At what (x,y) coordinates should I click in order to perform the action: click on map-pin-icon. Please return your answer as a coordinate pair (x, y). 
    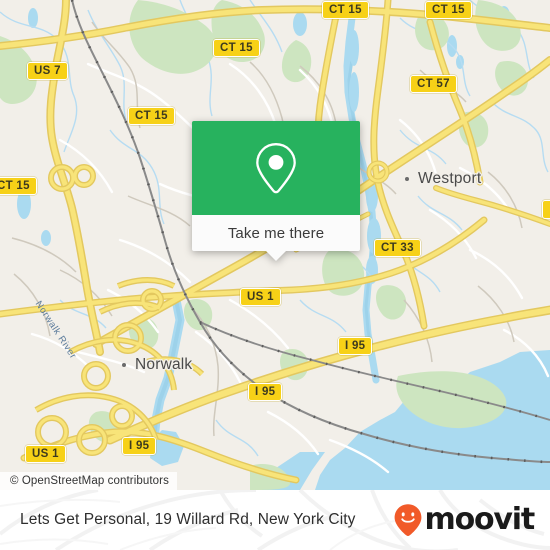
    Looking at the image, I should click on (276, 168).